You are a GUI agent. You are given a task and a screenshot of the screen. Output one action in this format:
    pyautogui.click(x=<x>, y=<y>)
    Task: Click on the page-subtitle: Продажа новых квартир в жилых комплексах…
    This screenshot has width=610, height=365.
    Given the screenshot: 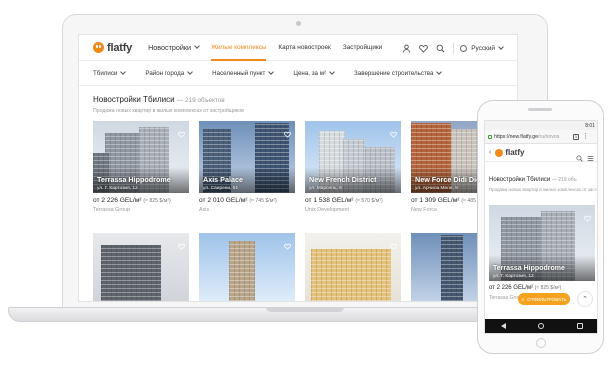 What is the action you would take?
    pyautogui.click(x=168, y=111)
    